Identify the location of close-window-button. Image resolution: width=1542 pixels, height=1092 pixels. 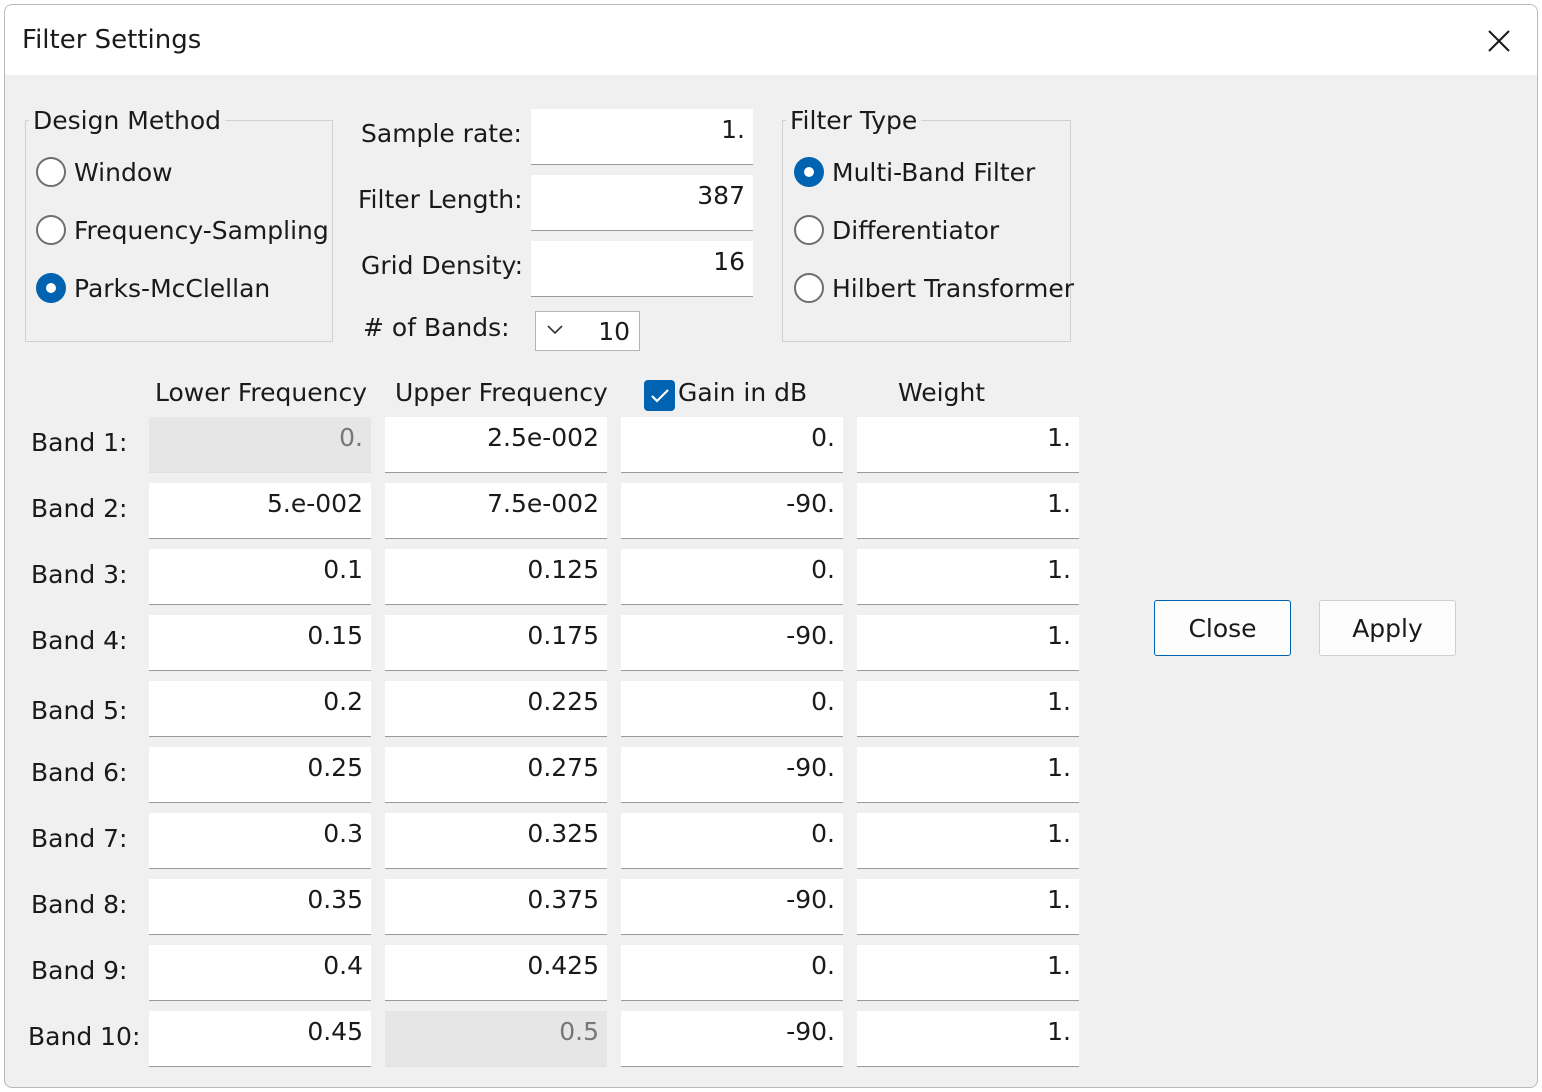
(1499, 41).